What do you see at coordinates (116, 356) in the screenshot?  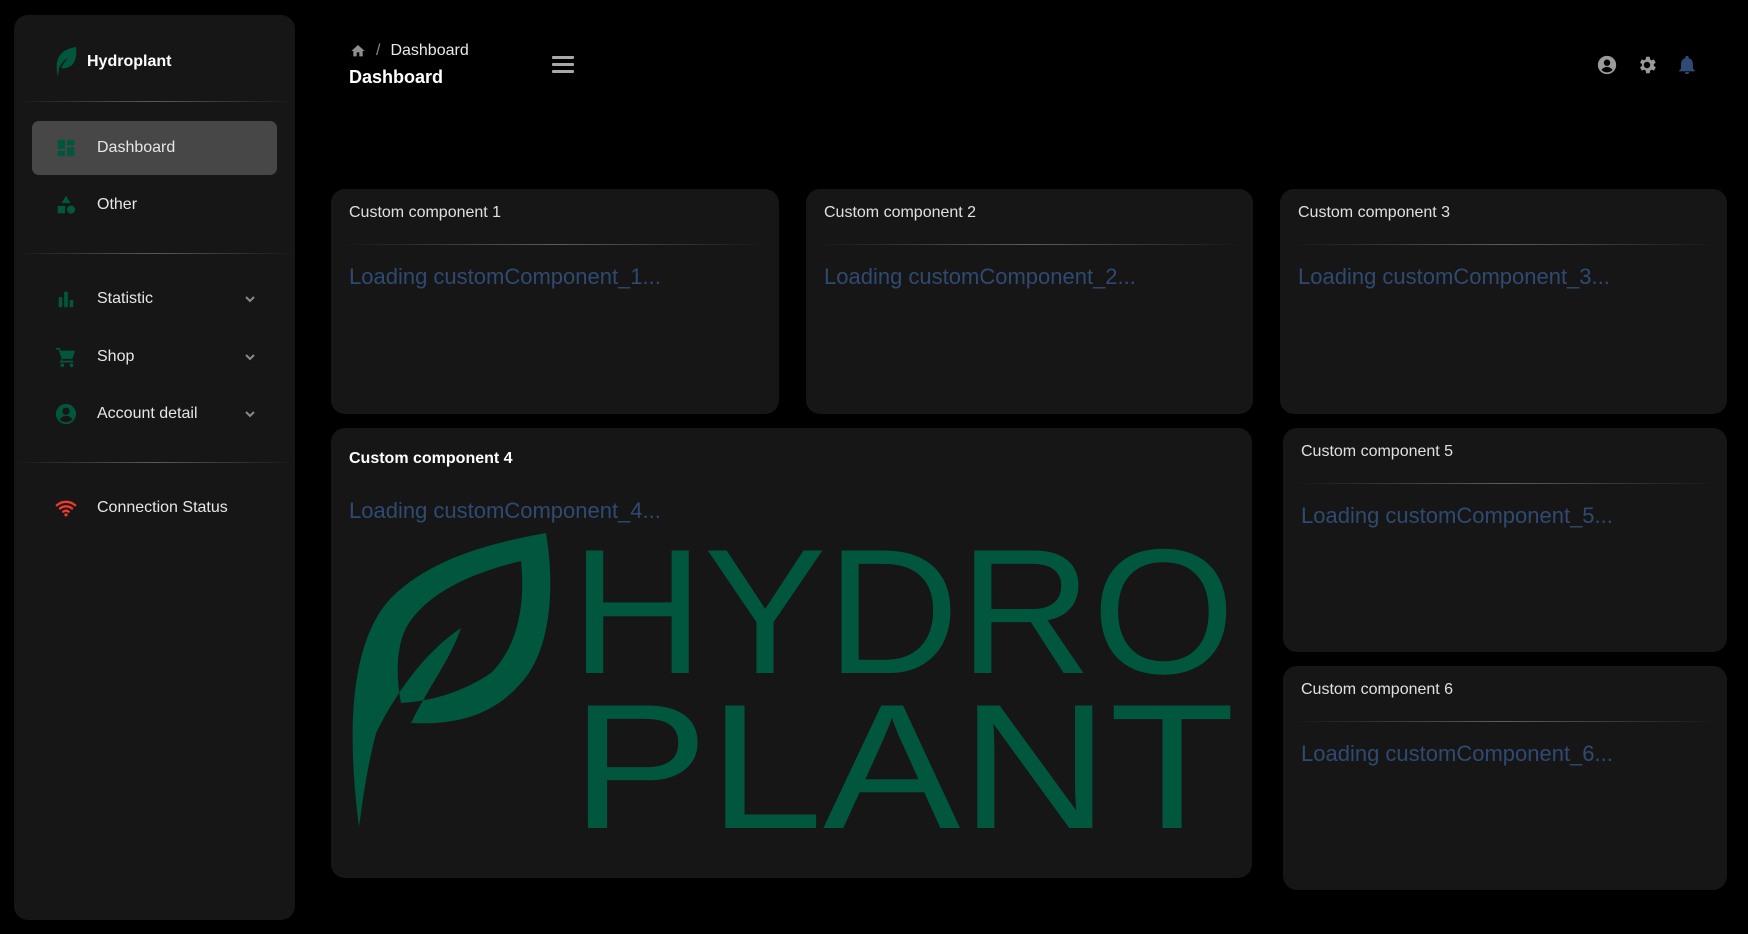 I see `sidebar-item-label: Shop` at bounding box center [116, 356].